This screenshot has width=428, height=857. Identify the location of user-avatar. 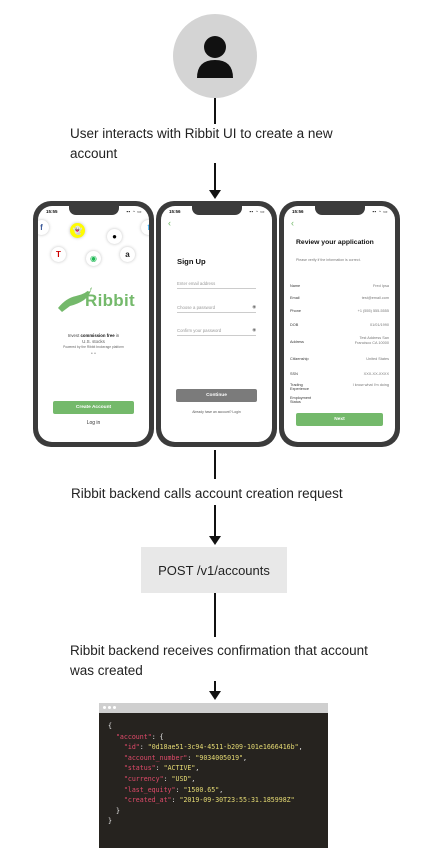
(215, 56).